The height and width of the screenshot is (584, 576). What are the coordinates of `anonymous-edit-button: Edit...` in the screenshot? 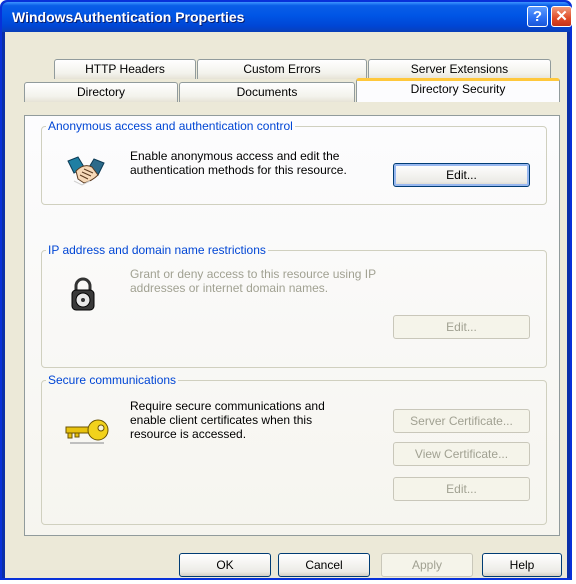 It's located at (461, 175).